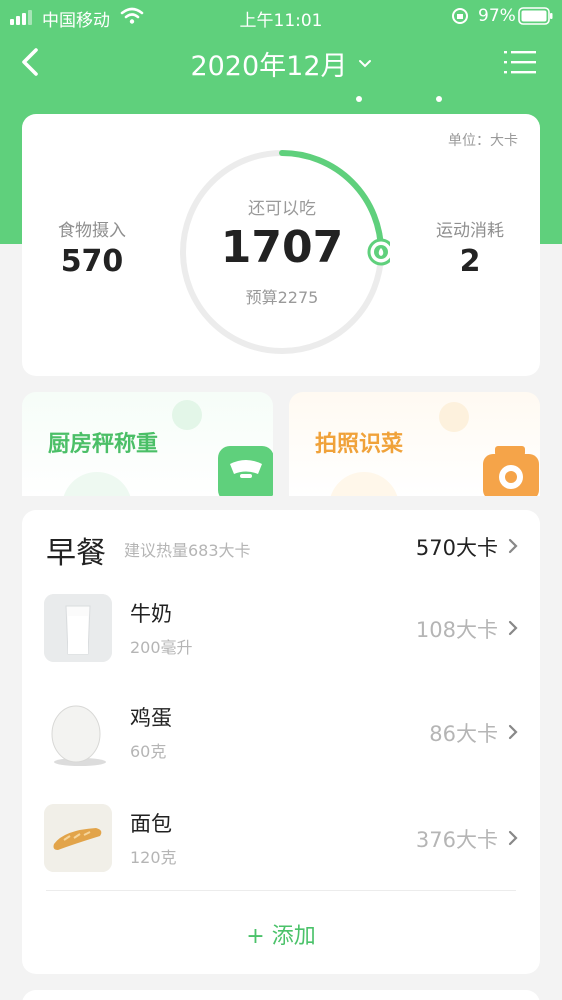  I want to click on exercise-value: 2, so click(470, 261).